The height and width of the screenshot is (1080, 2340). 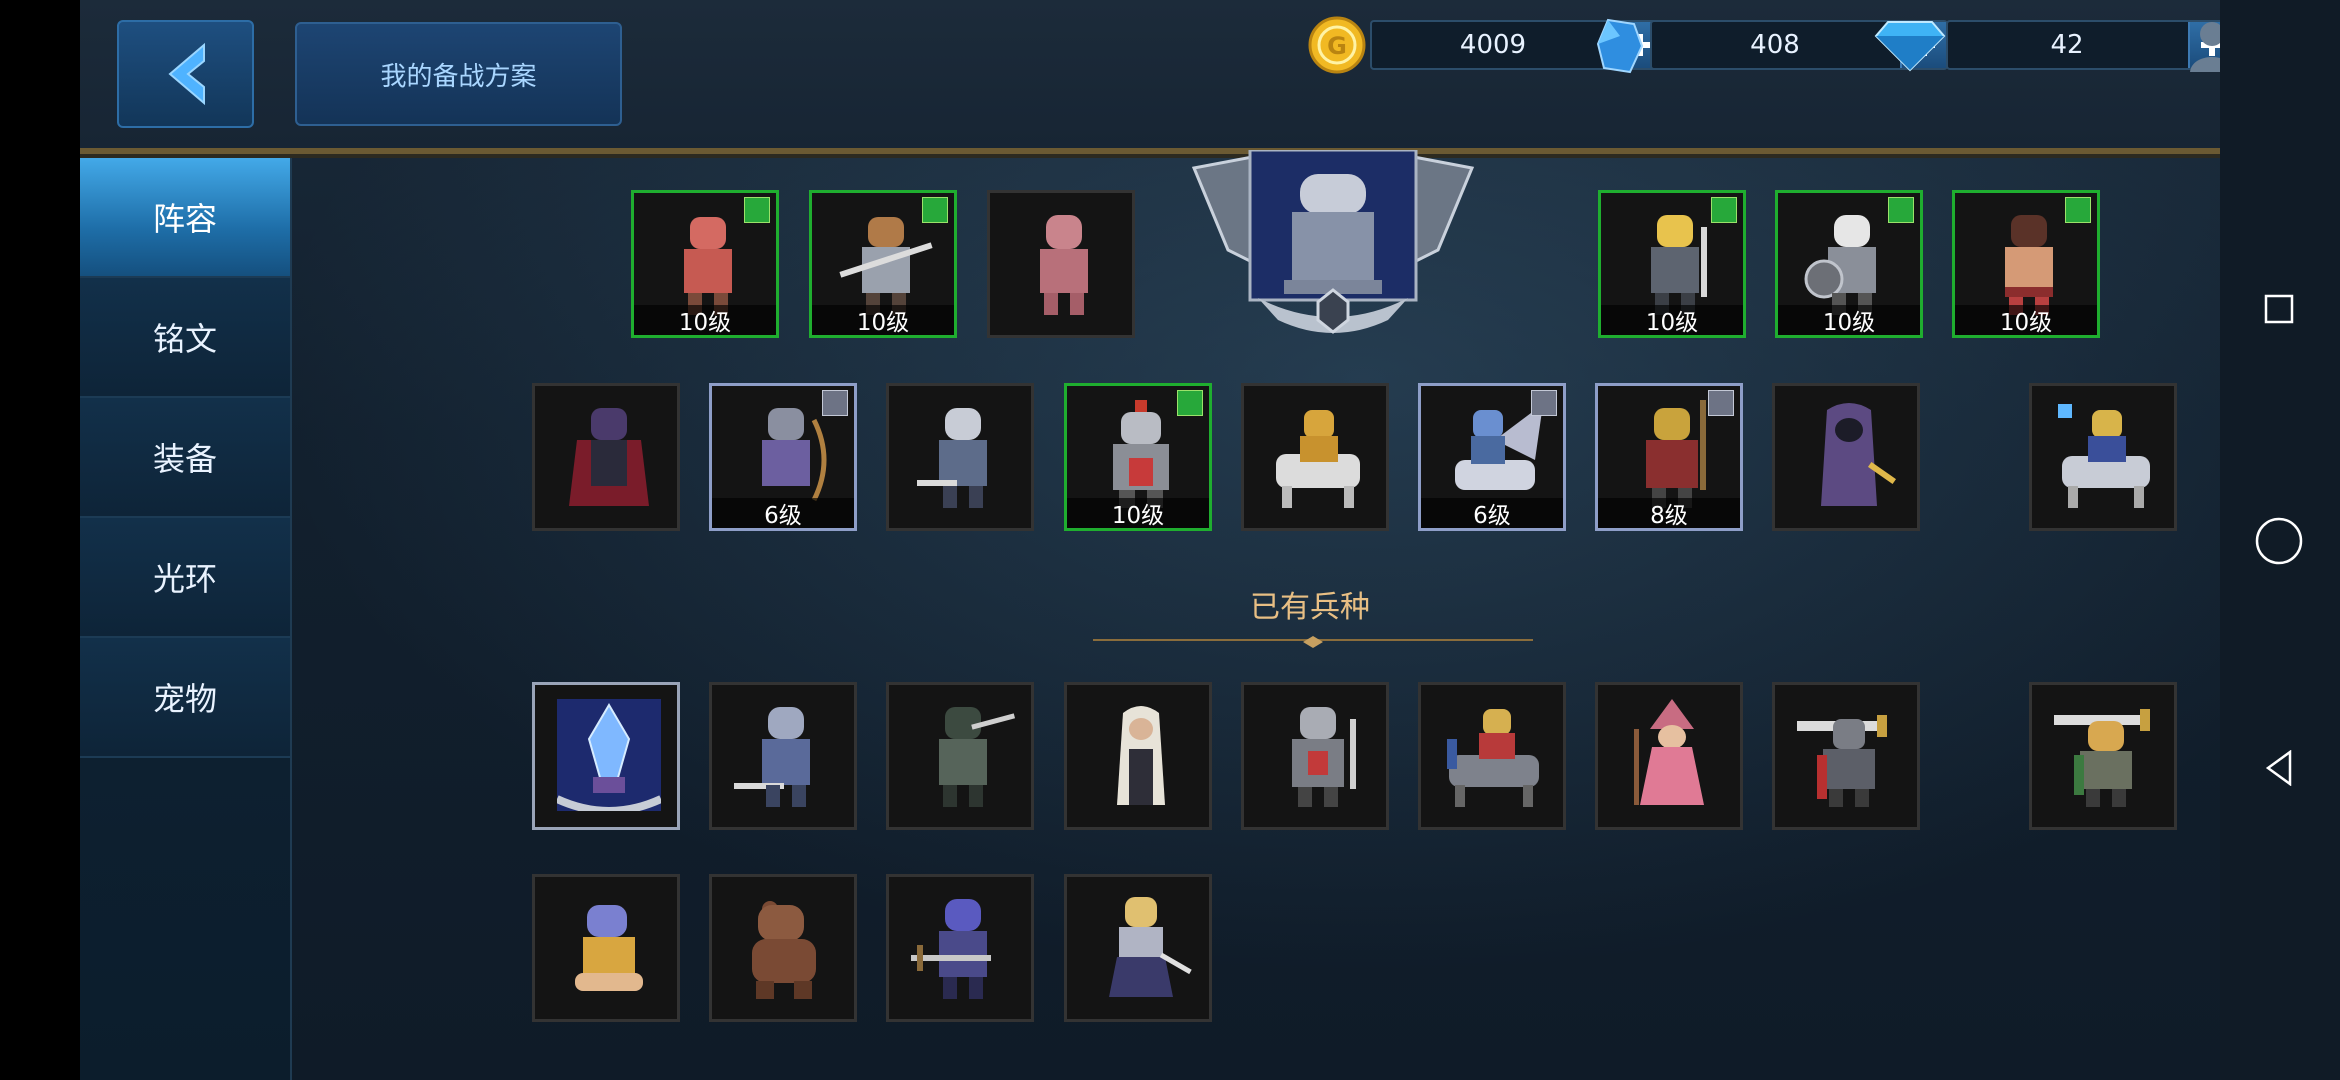 I want to click on ninja-sprite, so click(x=977, y=757).